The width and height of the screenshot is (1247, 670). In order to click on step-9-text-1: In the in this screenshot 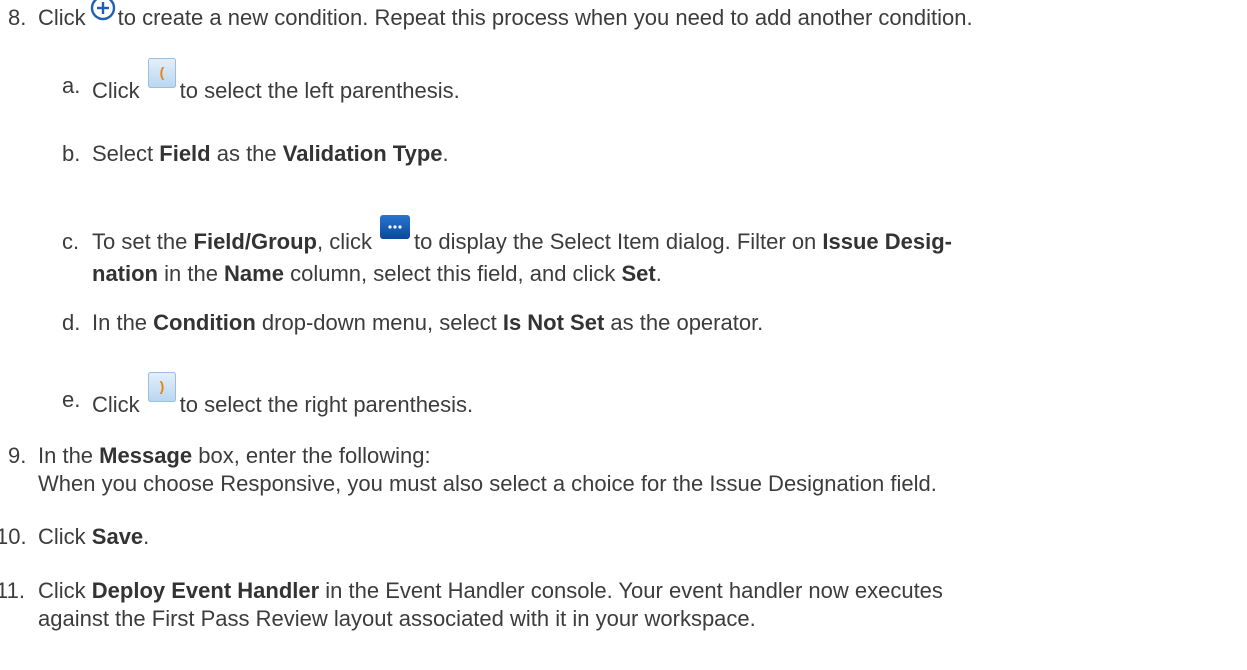, I will do `click(69, 455)`.